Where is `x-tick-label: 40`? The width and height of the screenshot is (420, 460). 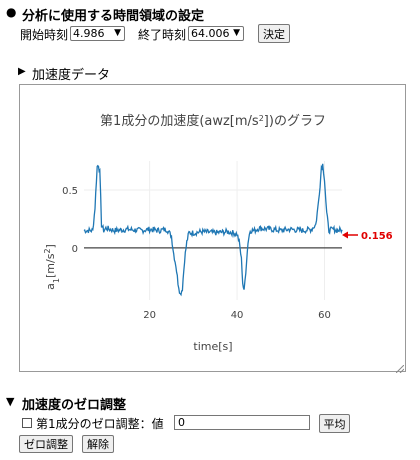 x-tick-label: 40 is located at coordinates (237, 315).